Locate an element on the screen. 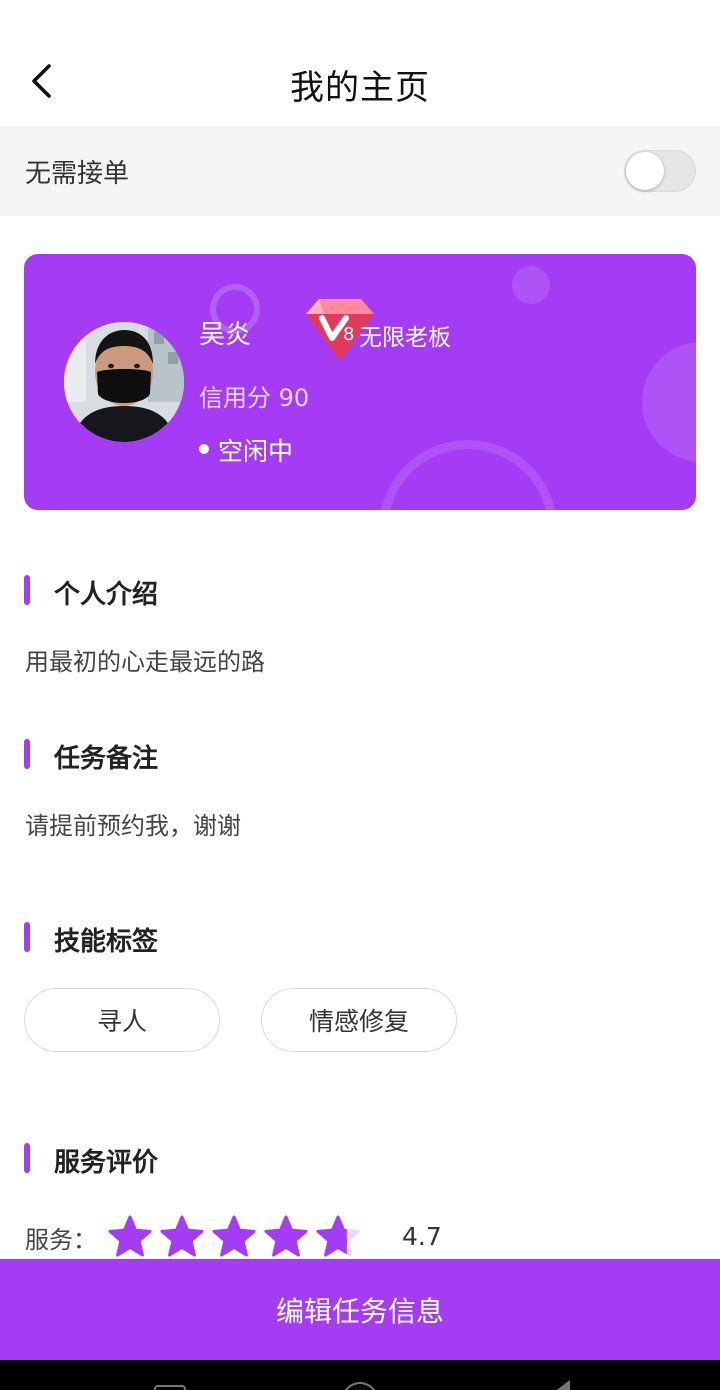 The width and height of the screenshot is (720, 1390). vip-title: 无限老板 is located at coordinates (405, 338).